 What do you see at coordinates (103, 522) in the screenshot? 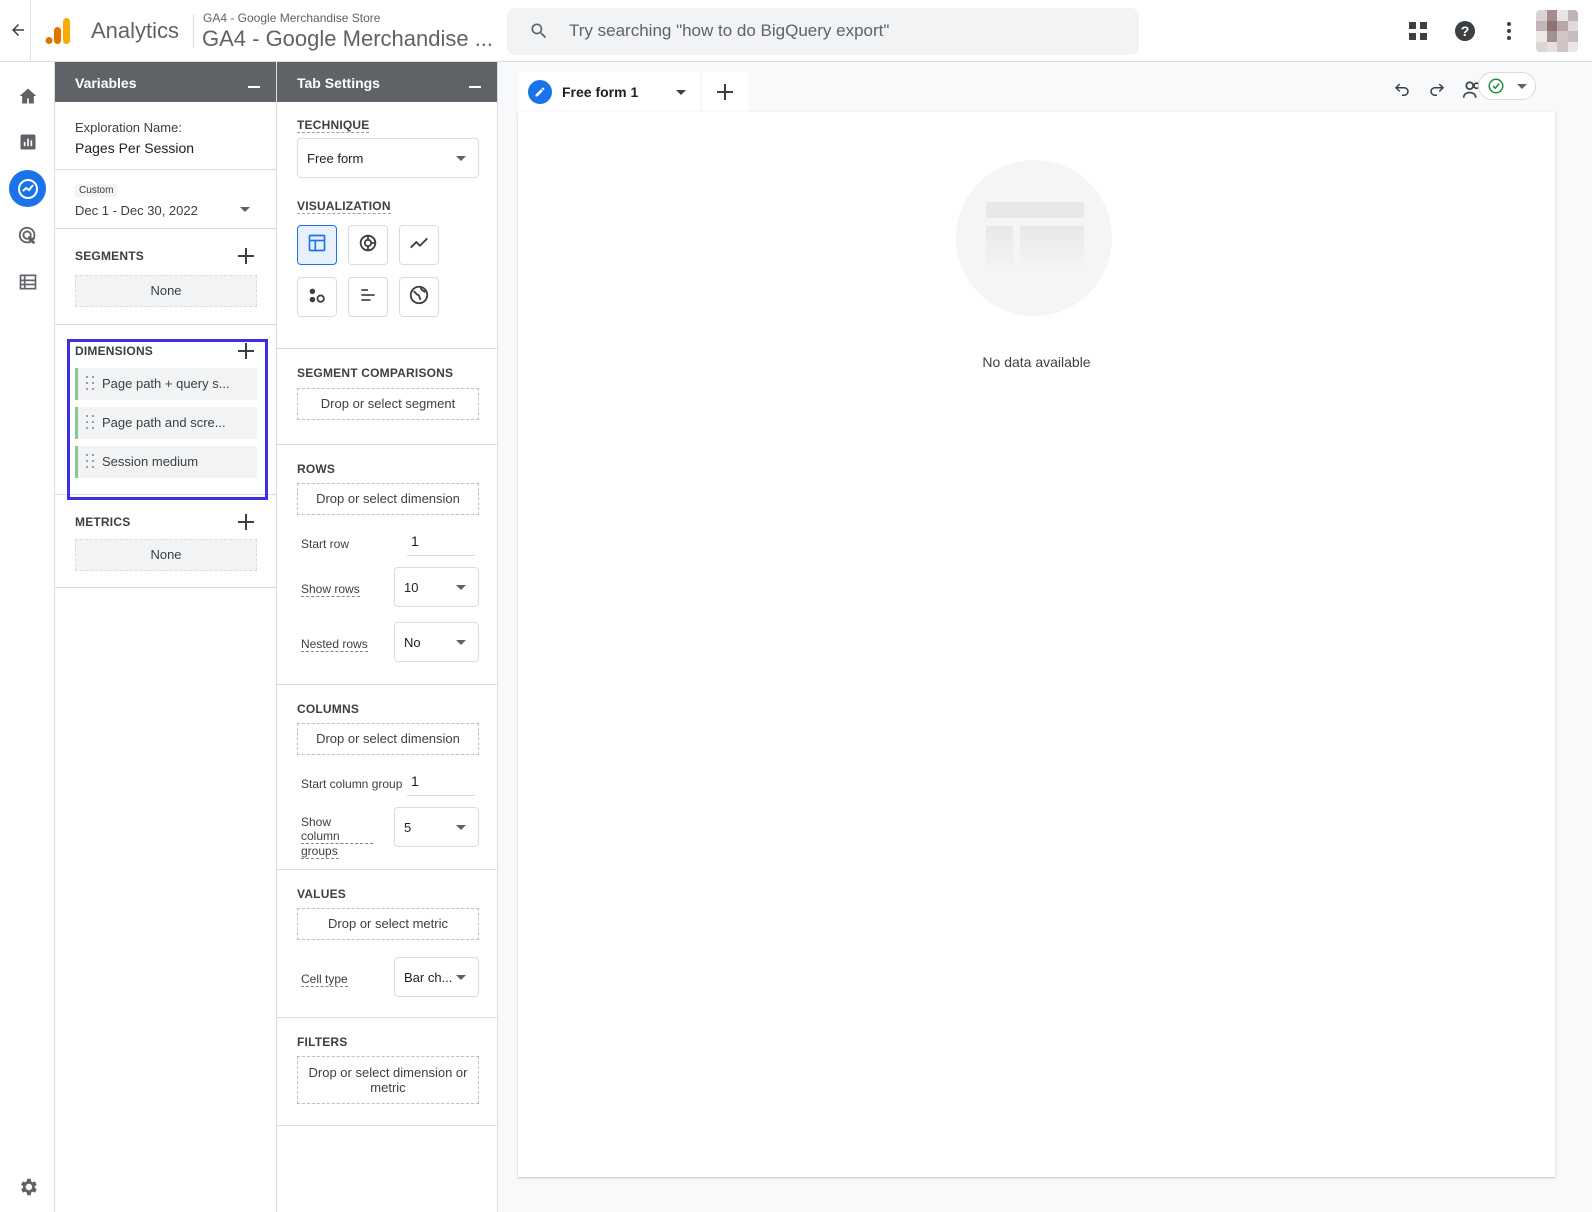
I see `metrics-title: METRICS` at bounding box center [103, 522].